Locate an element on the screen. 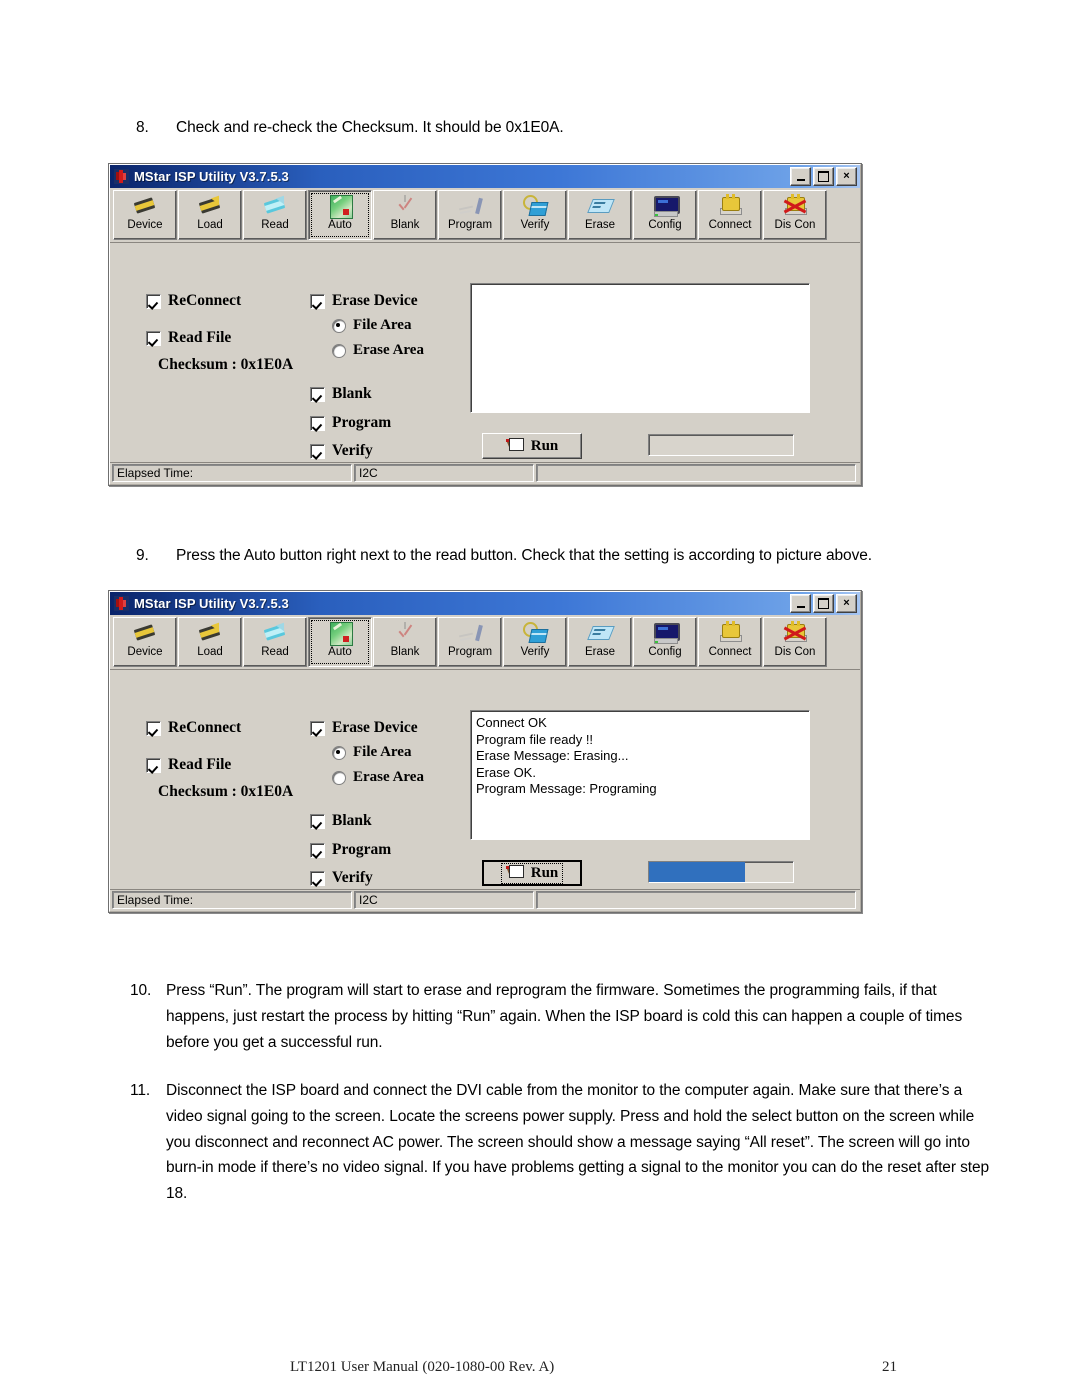 Image resolution: width=1080 pixels, height=1397 pixels. toolbar-label: Auto is located at coordinates (340, 652).